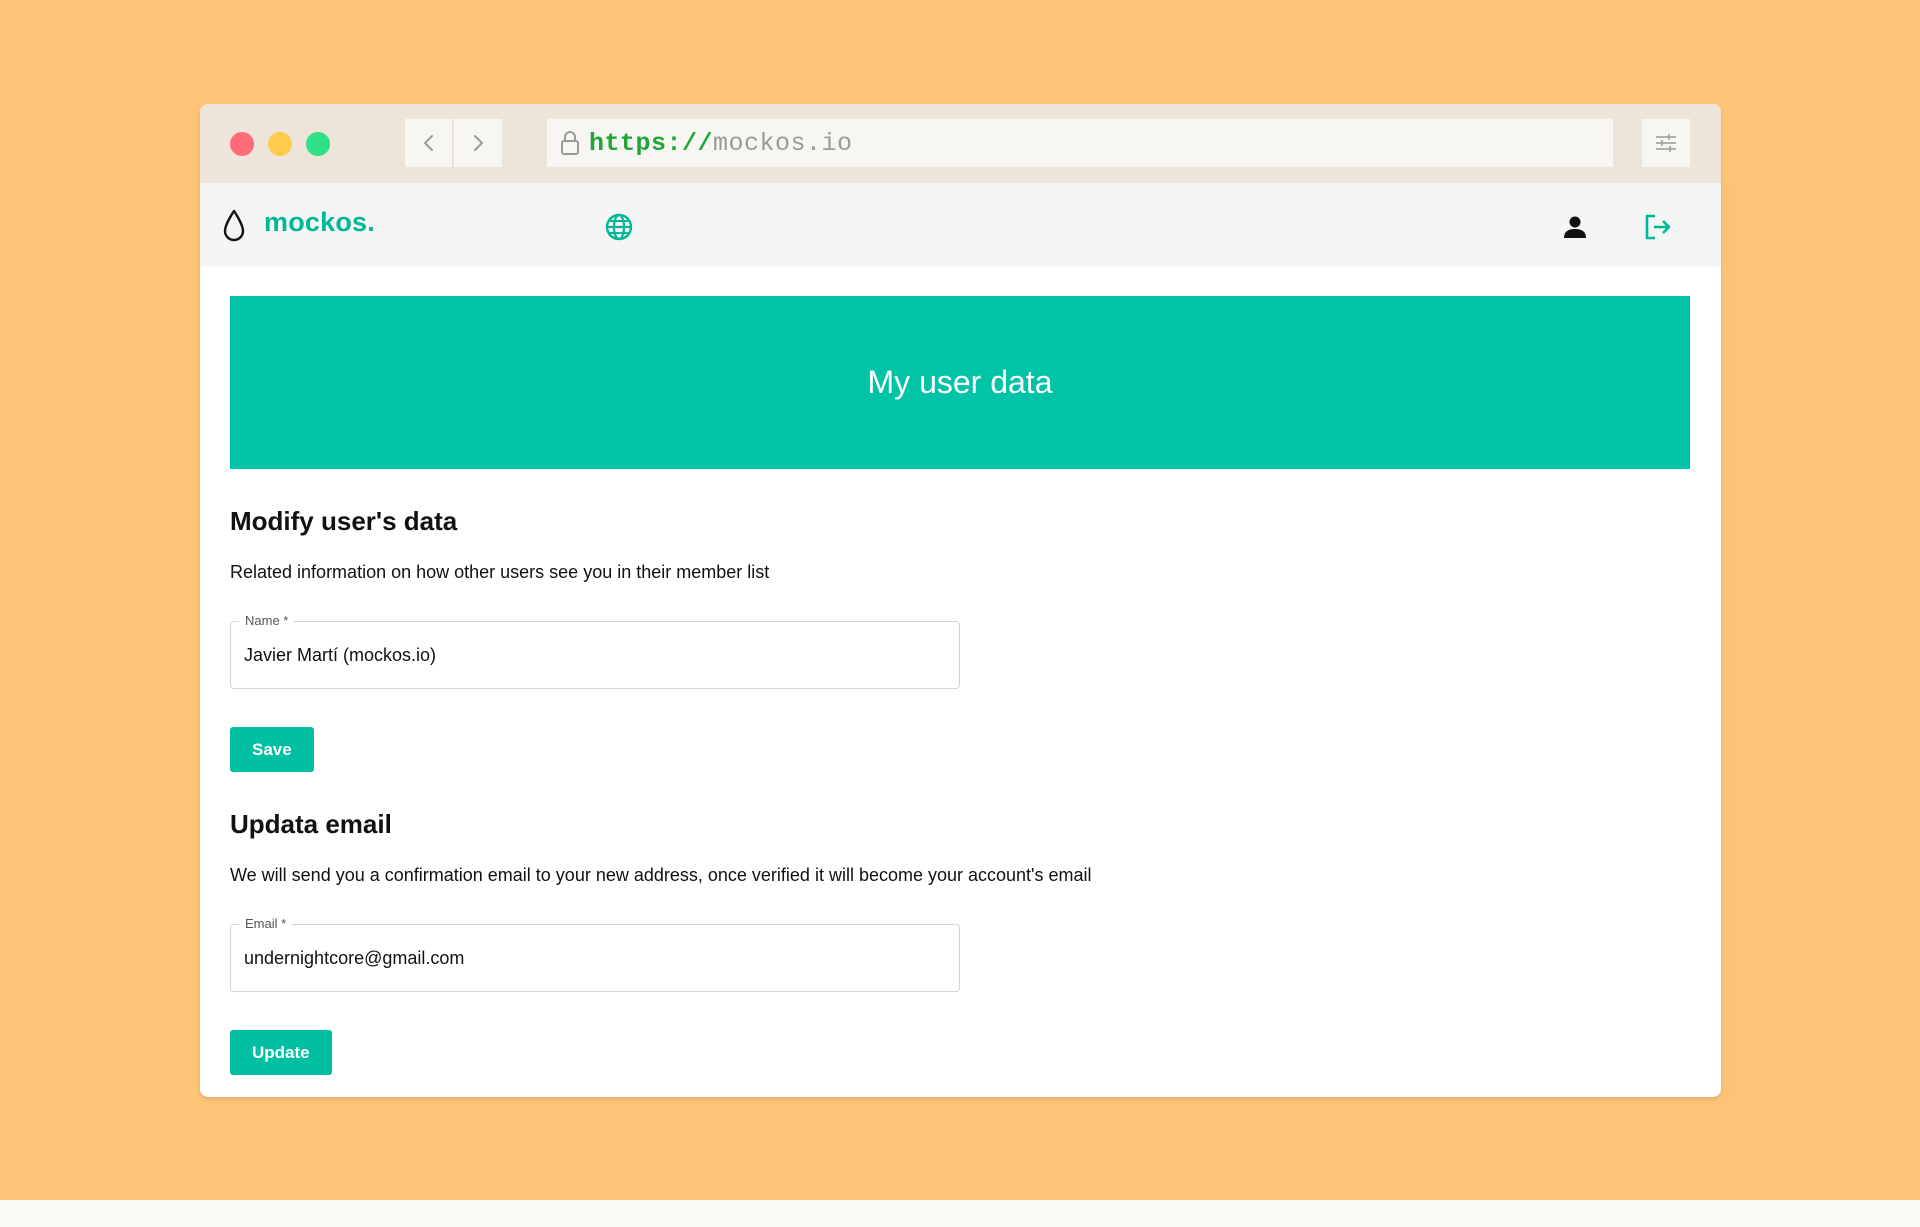  What do you see at coordinates (311, 824) in the screenshot?
I see `email-section-title: Updata email` at bounding box center [311, 824].